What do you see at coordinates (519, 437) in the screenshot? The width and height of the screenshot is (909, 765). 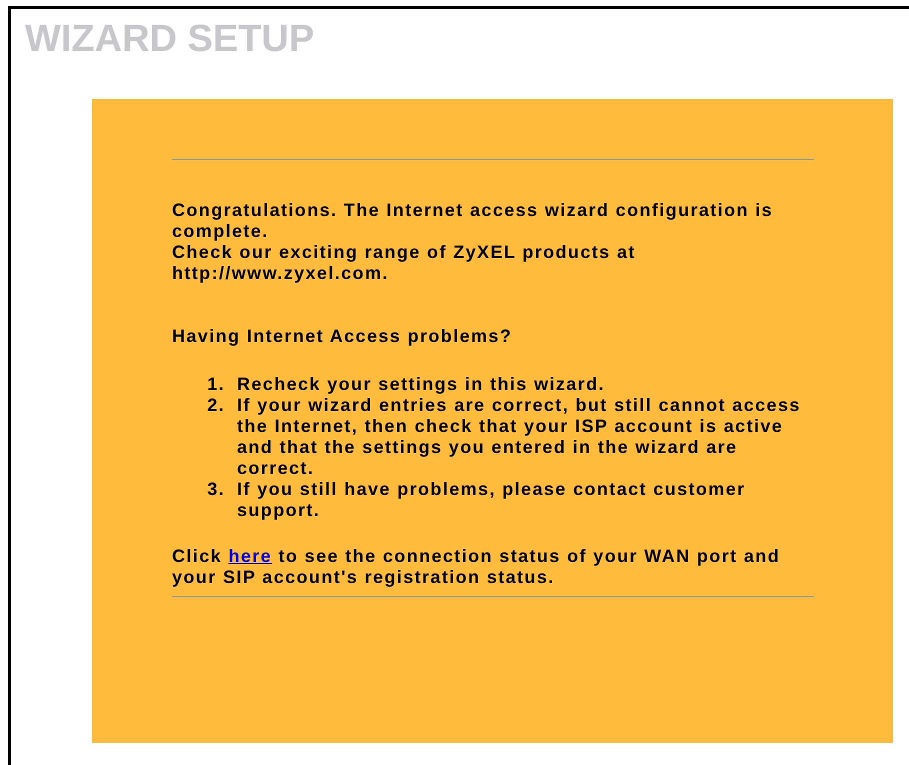 I see `step-text: If your wizard entries are correct, but still cannot access the Internet, then check that your ISP account is active and that the settings you entered in the wizard are correct.` at bounding box center [519, 437].